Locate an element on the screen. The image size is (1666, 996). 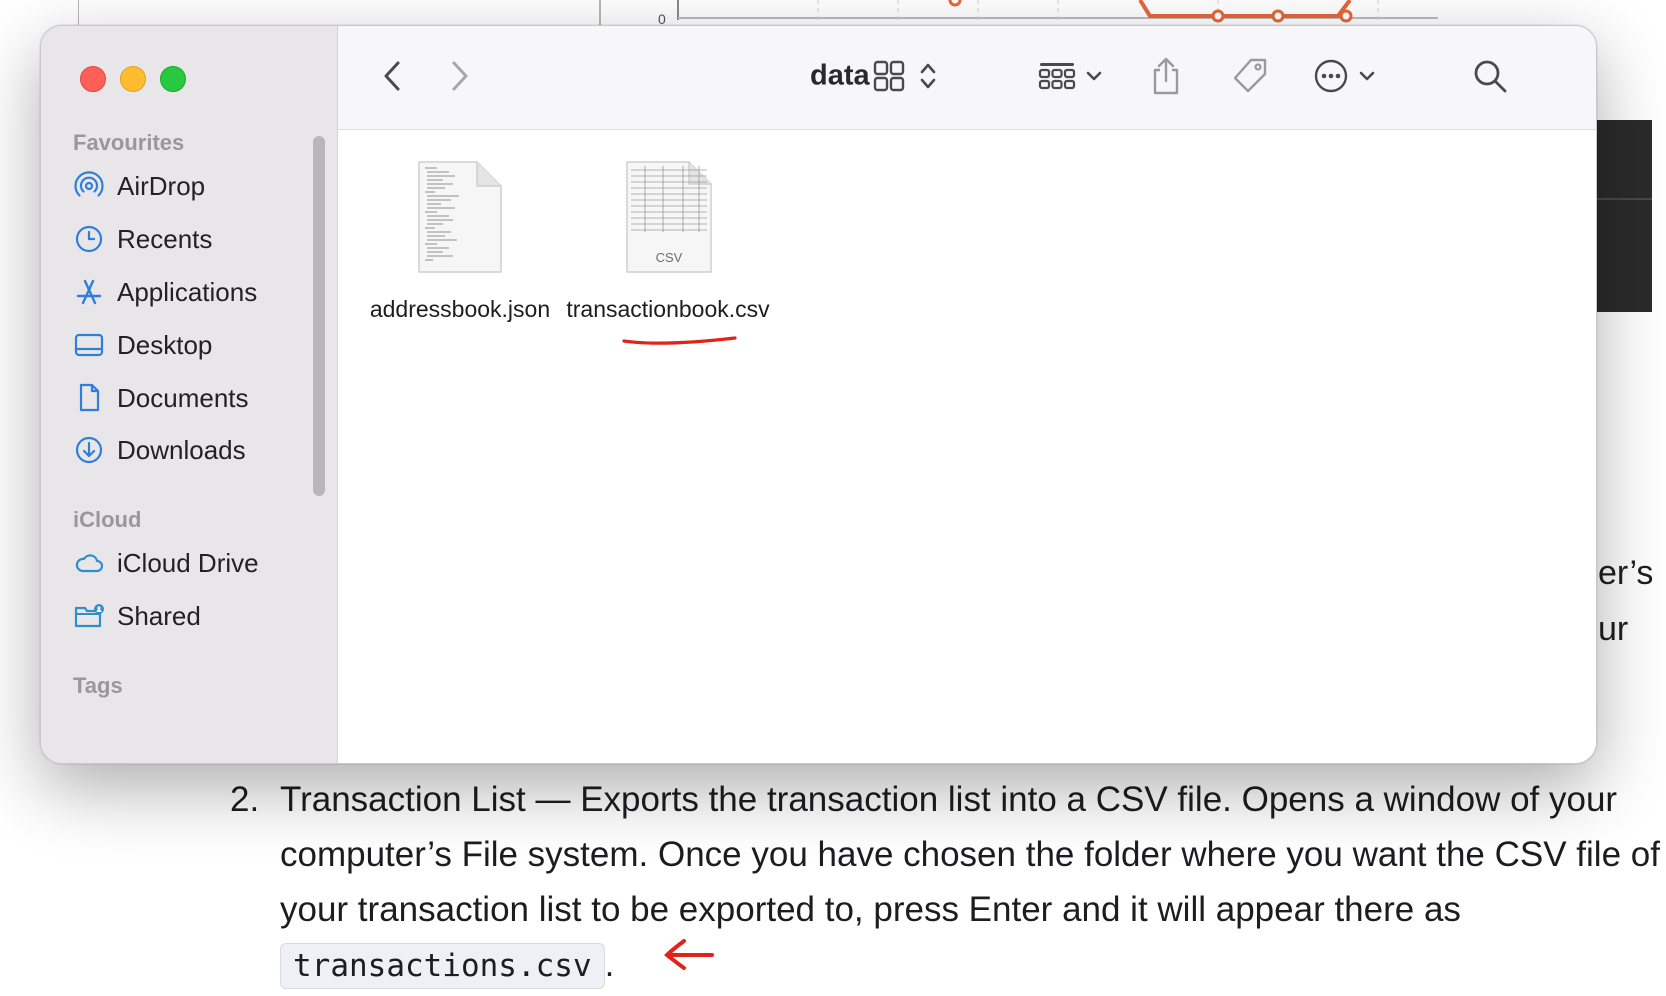
sidebar-section-icloud: iCloud is located at coordinates (107, 519).